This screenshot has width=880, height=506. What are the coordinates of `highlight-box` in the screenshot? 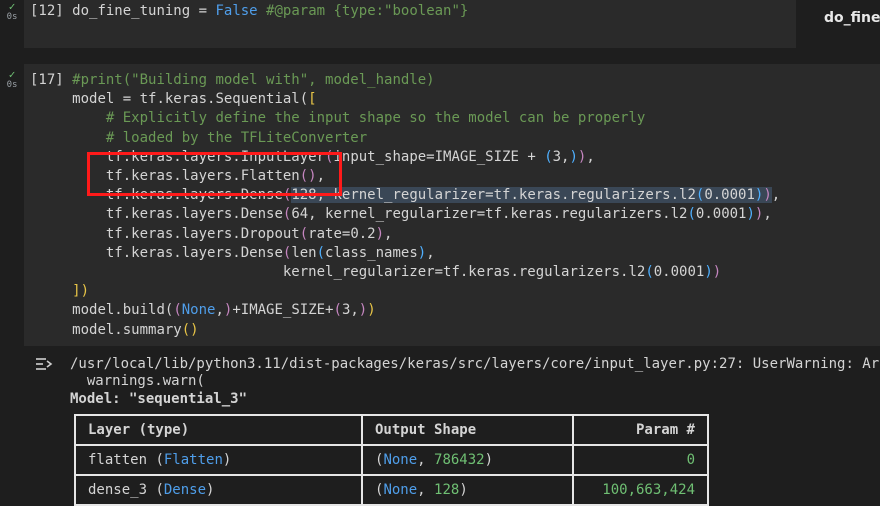 It's located at (214, 174).